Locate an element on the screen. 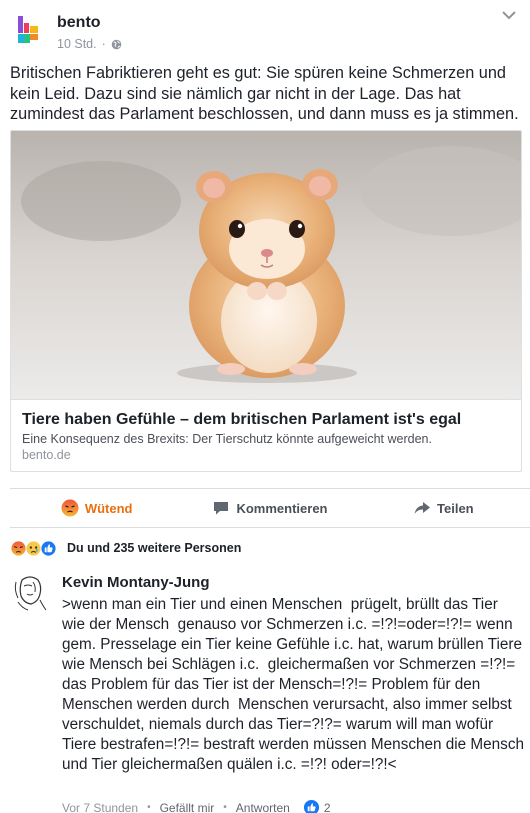 The image size is (530, 813). reaction-icons is located at coordinates (33, 548).